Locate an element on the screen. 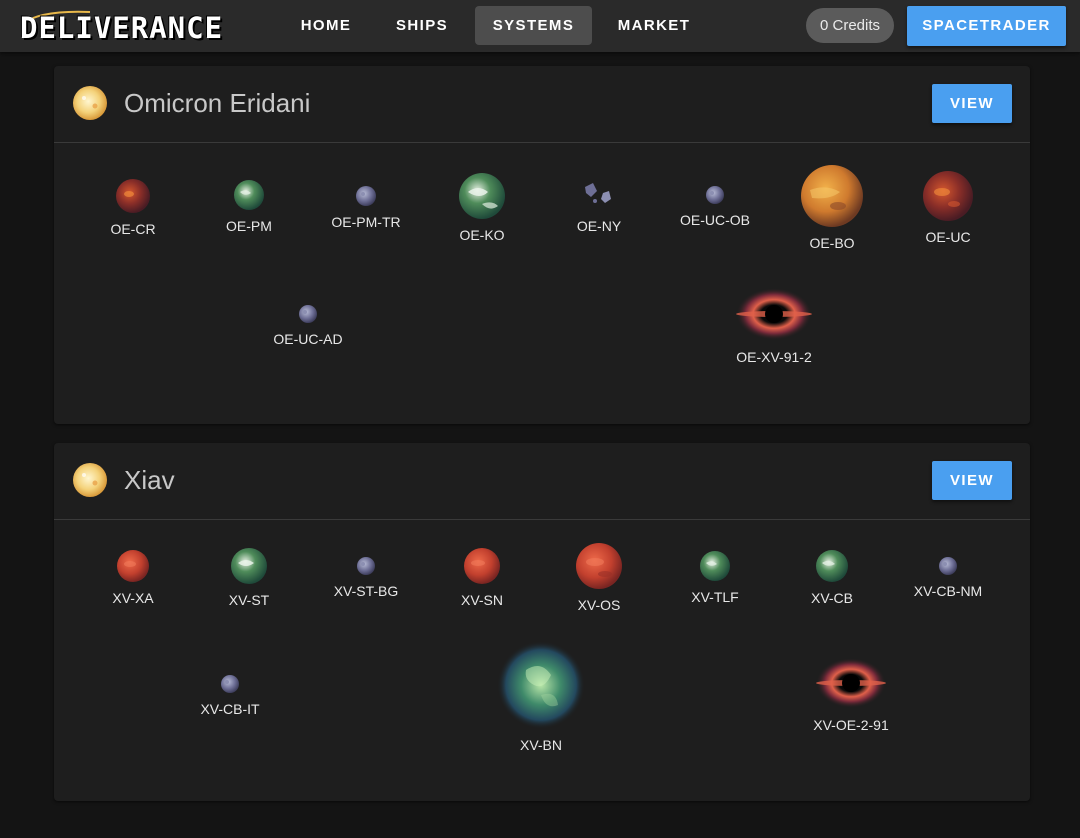  planet-item: OE-CR is located at coordinates (133, 207).